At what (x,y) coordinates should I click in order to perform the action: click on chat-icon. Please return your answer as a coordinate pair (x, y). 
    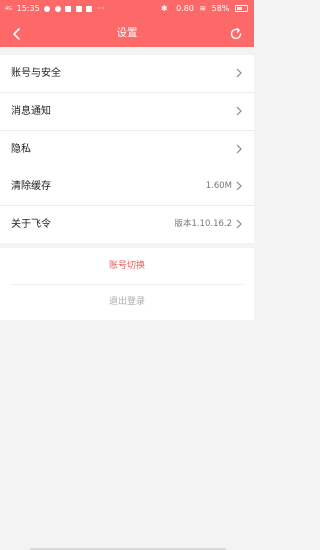
    Looking at the image, I should click on (57, 8).